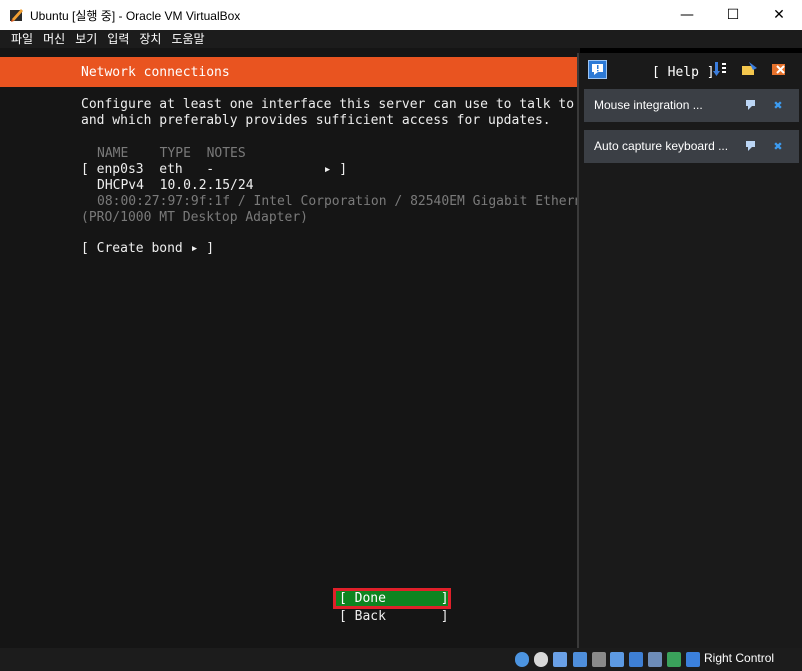 Image resolution: width=802 pixels, height=671 pixels. What do you see at coordinates (155, 72) in the screenshot?
I see `page-title: Network connections` at bounding box center [155, 72].